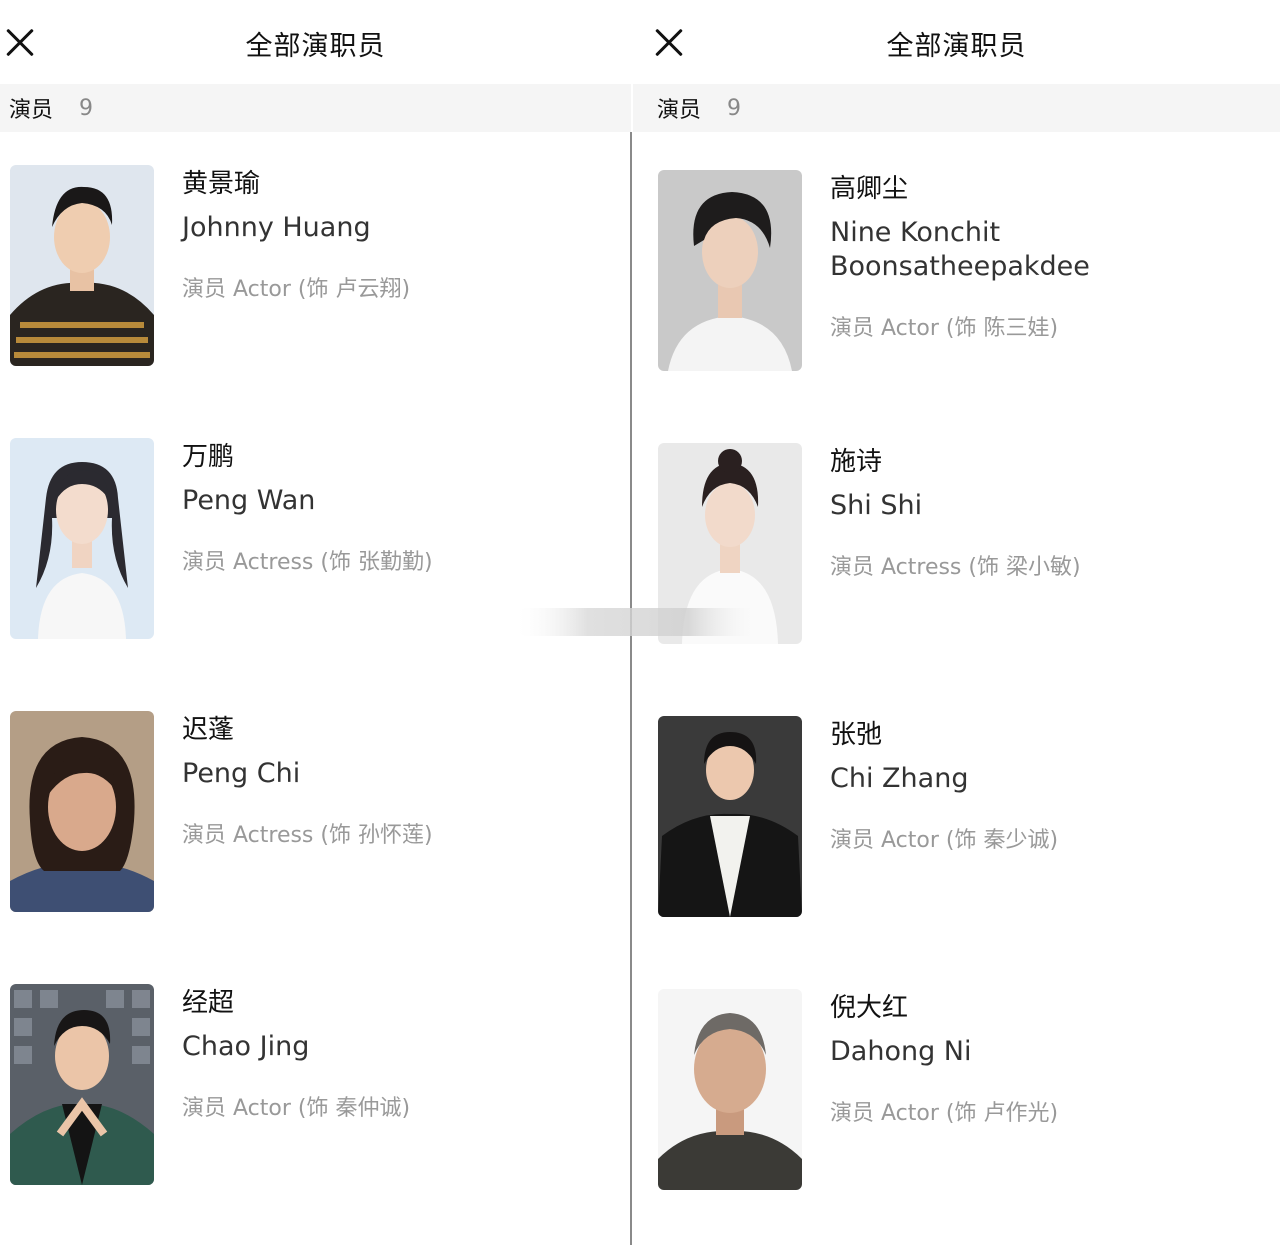  Describe the element at coordinates (869, 1008) in the screenshot. I see `actor-name-cn: 倪大红` at that location.